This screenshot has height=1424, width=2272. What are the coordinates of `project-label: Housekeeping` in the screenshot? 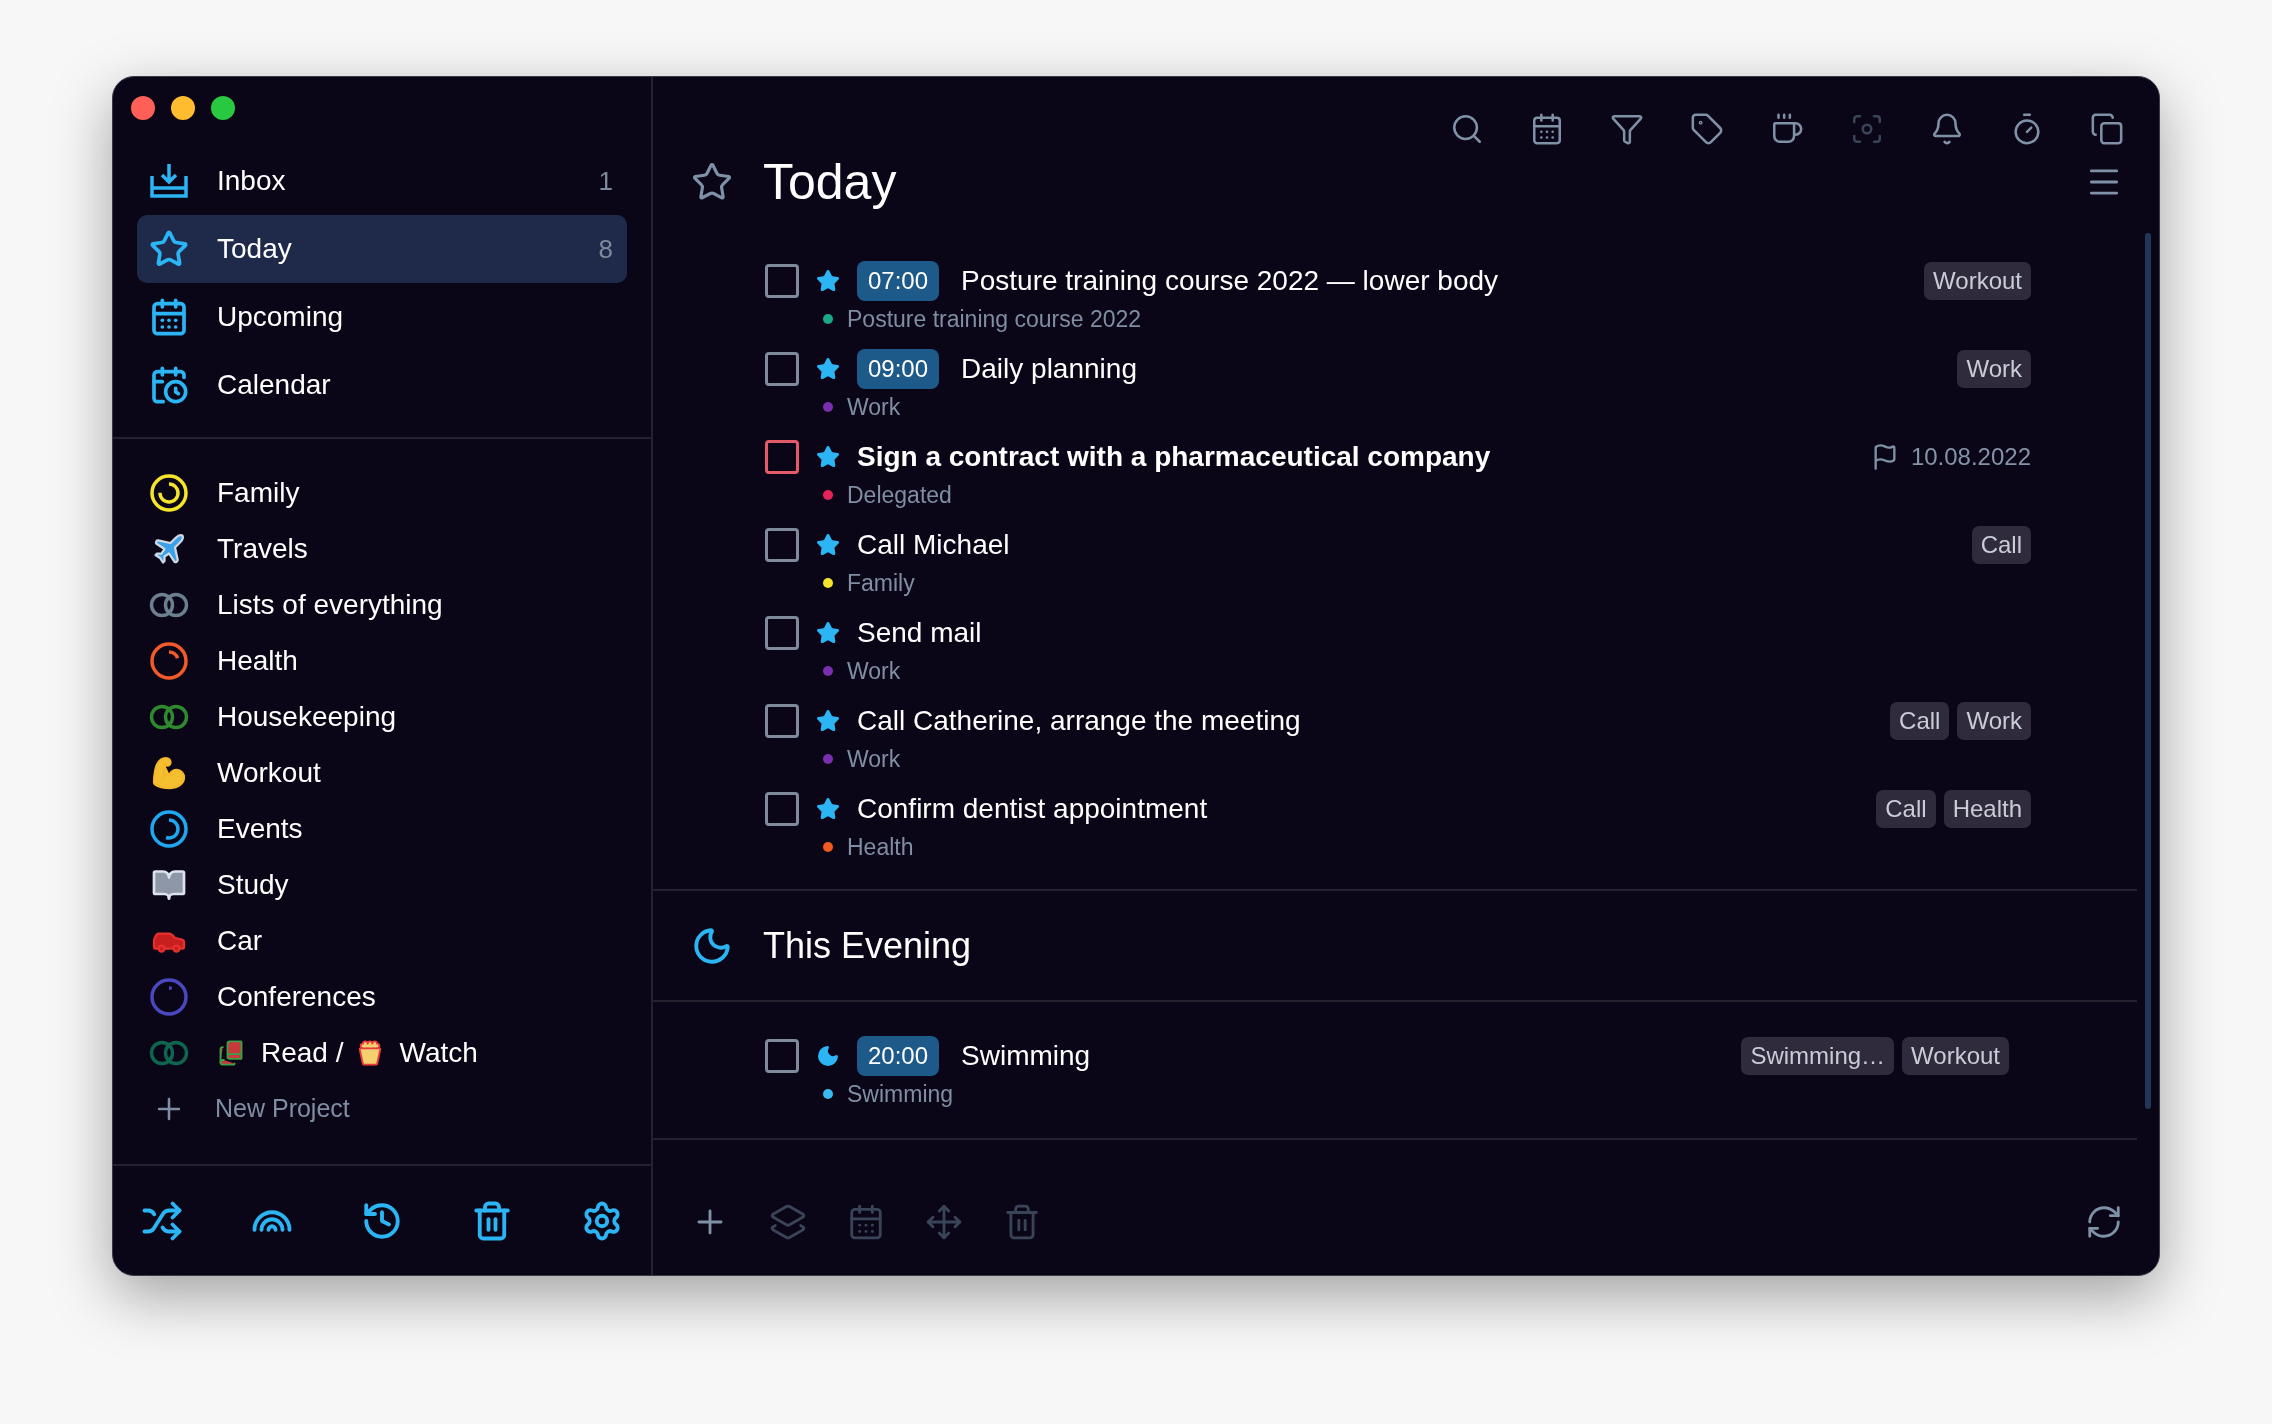 It's located at (307, 717).